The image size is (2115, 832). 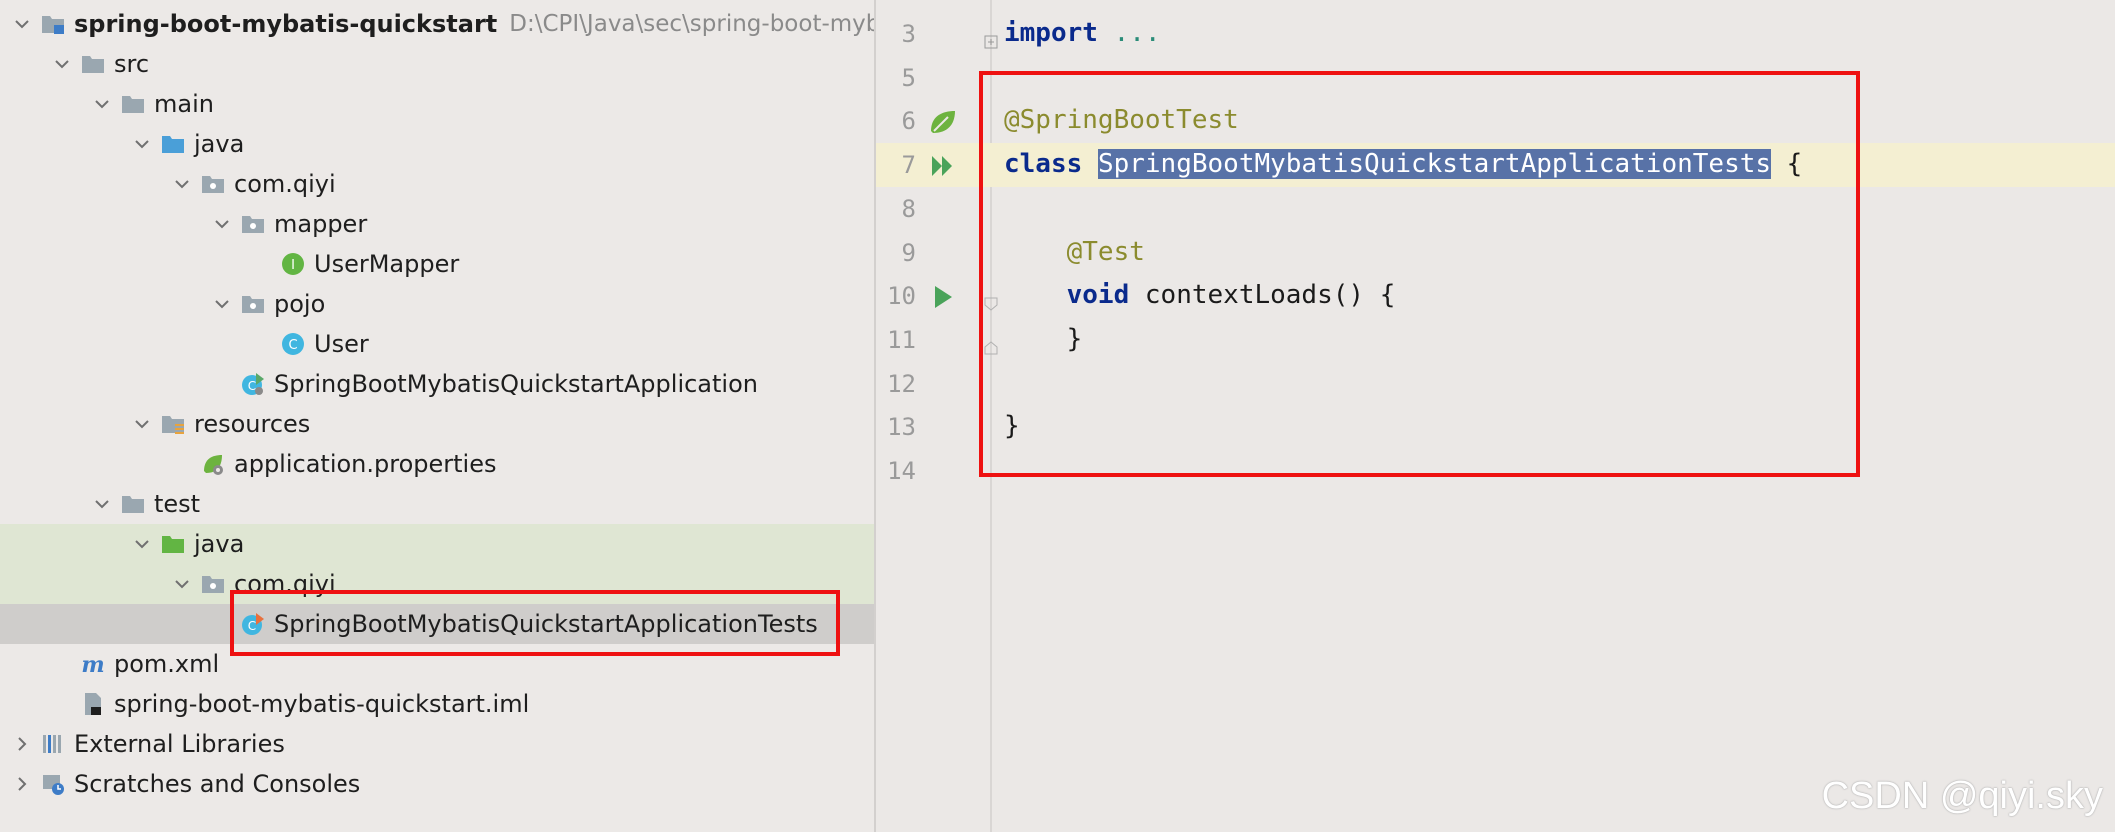 I want to click on tree-item-label: pom.xml, so click(x=167, y=664).